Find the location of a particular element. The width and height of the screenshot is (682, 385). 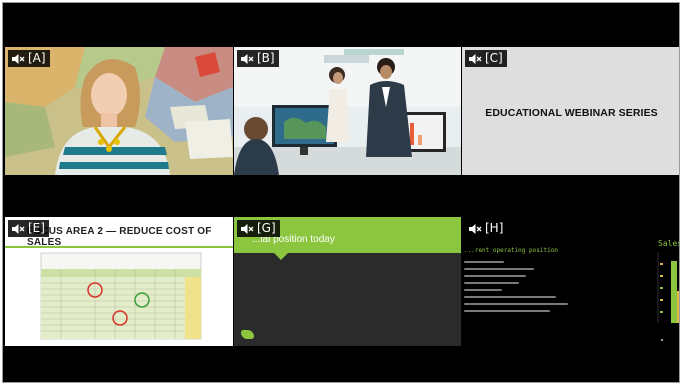

video-tile-a: [A] is located at coordinates (119, 111).